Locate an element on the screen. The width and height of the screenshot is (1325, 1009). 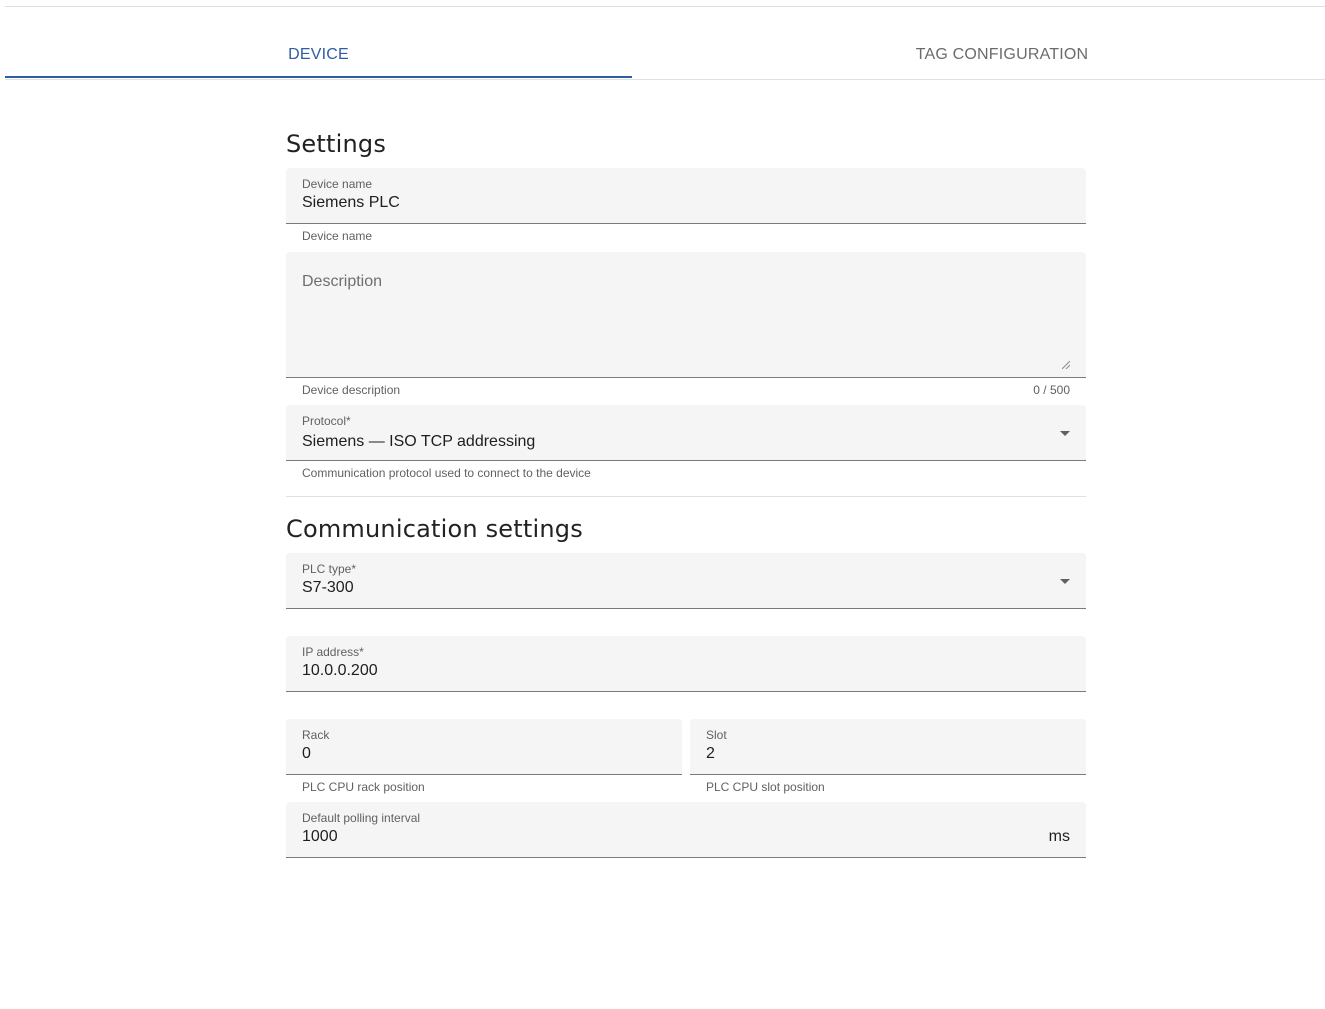
description-textarea: Description is located at coordinates (686, 315).